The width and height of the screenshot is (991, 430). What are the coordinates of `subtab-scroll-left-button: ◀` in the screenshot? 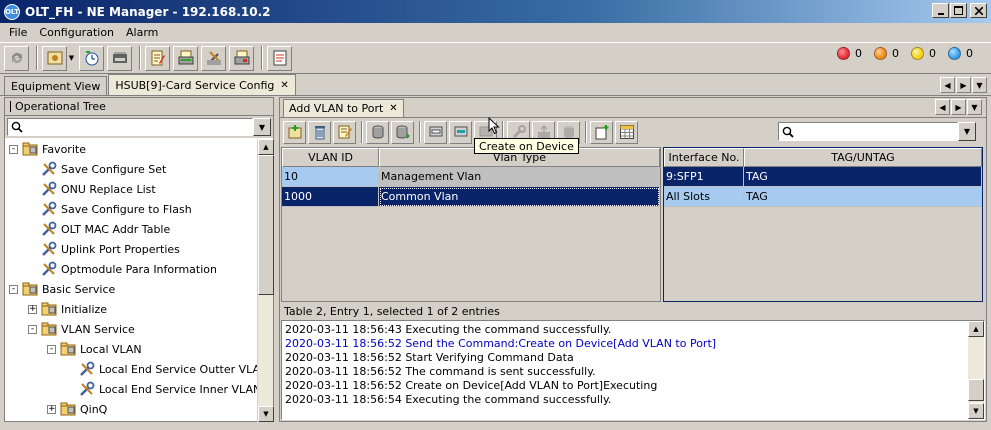 It's located at (942, 107).